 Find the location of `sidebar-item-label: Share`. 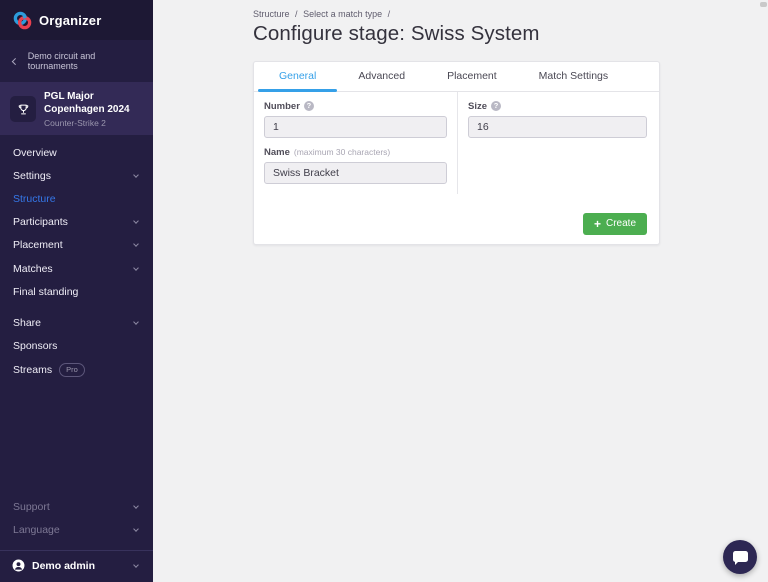

sidebar-item-label: Share is located at coordinates (27, 322).